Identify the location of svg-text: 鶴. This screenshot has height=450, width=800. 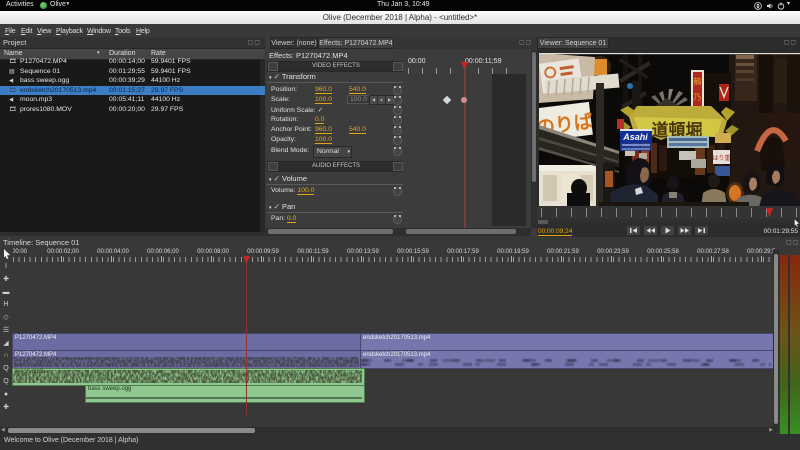
(698, 81).